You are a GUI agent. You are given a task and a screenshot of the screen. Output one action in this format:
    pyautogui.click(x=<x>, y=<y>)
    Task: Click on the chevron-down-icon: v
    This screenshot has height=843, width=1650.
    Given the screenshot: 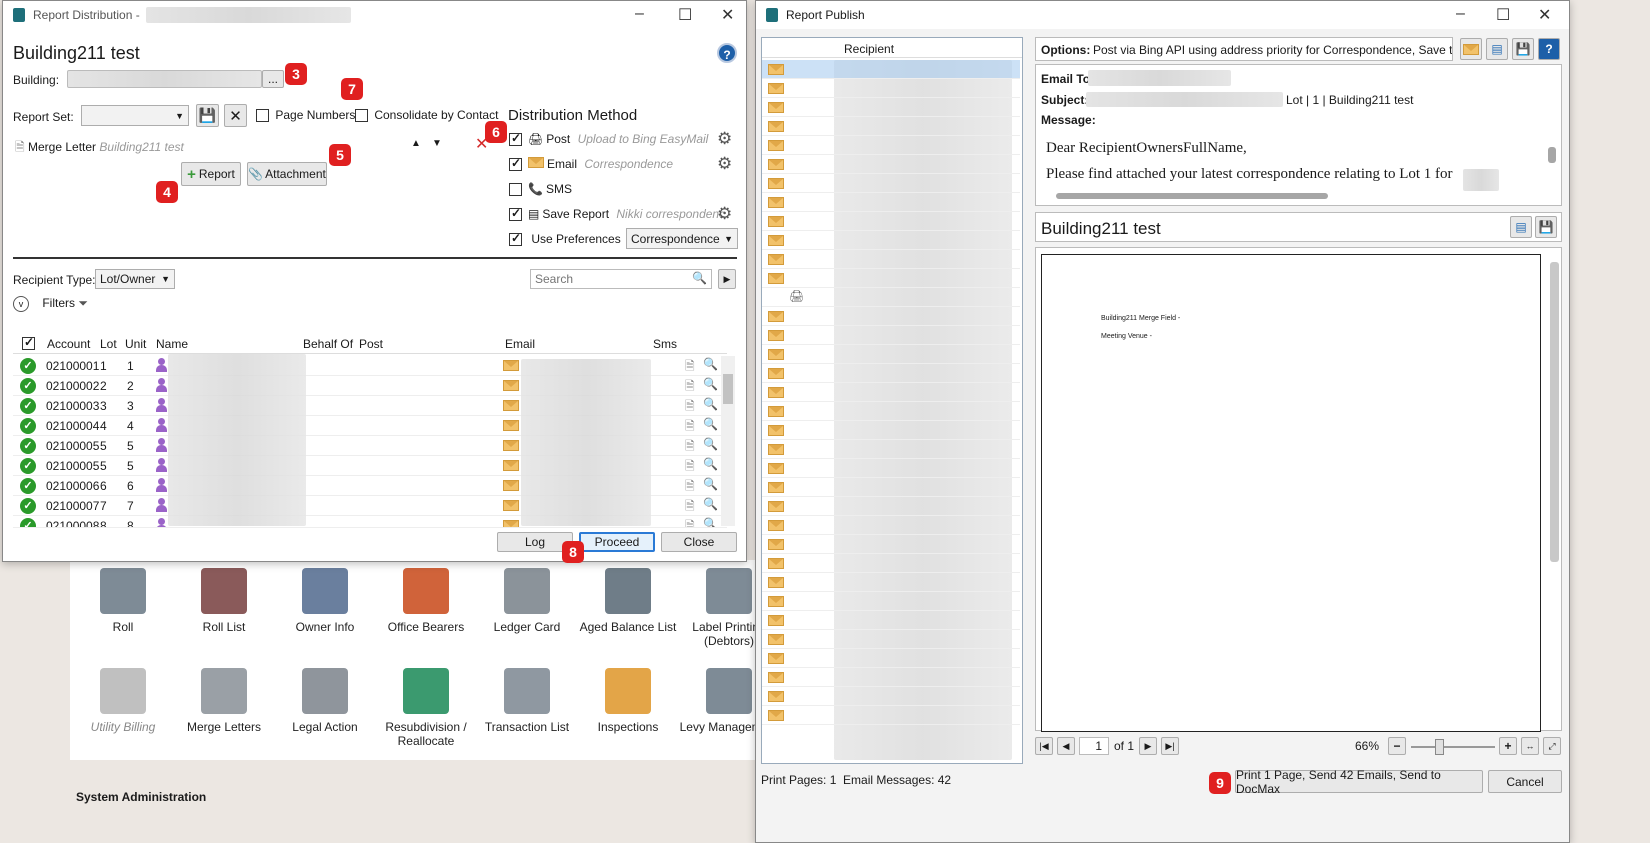 What is the action you would take?
    pyautogui.click(x=21, y=304)
    